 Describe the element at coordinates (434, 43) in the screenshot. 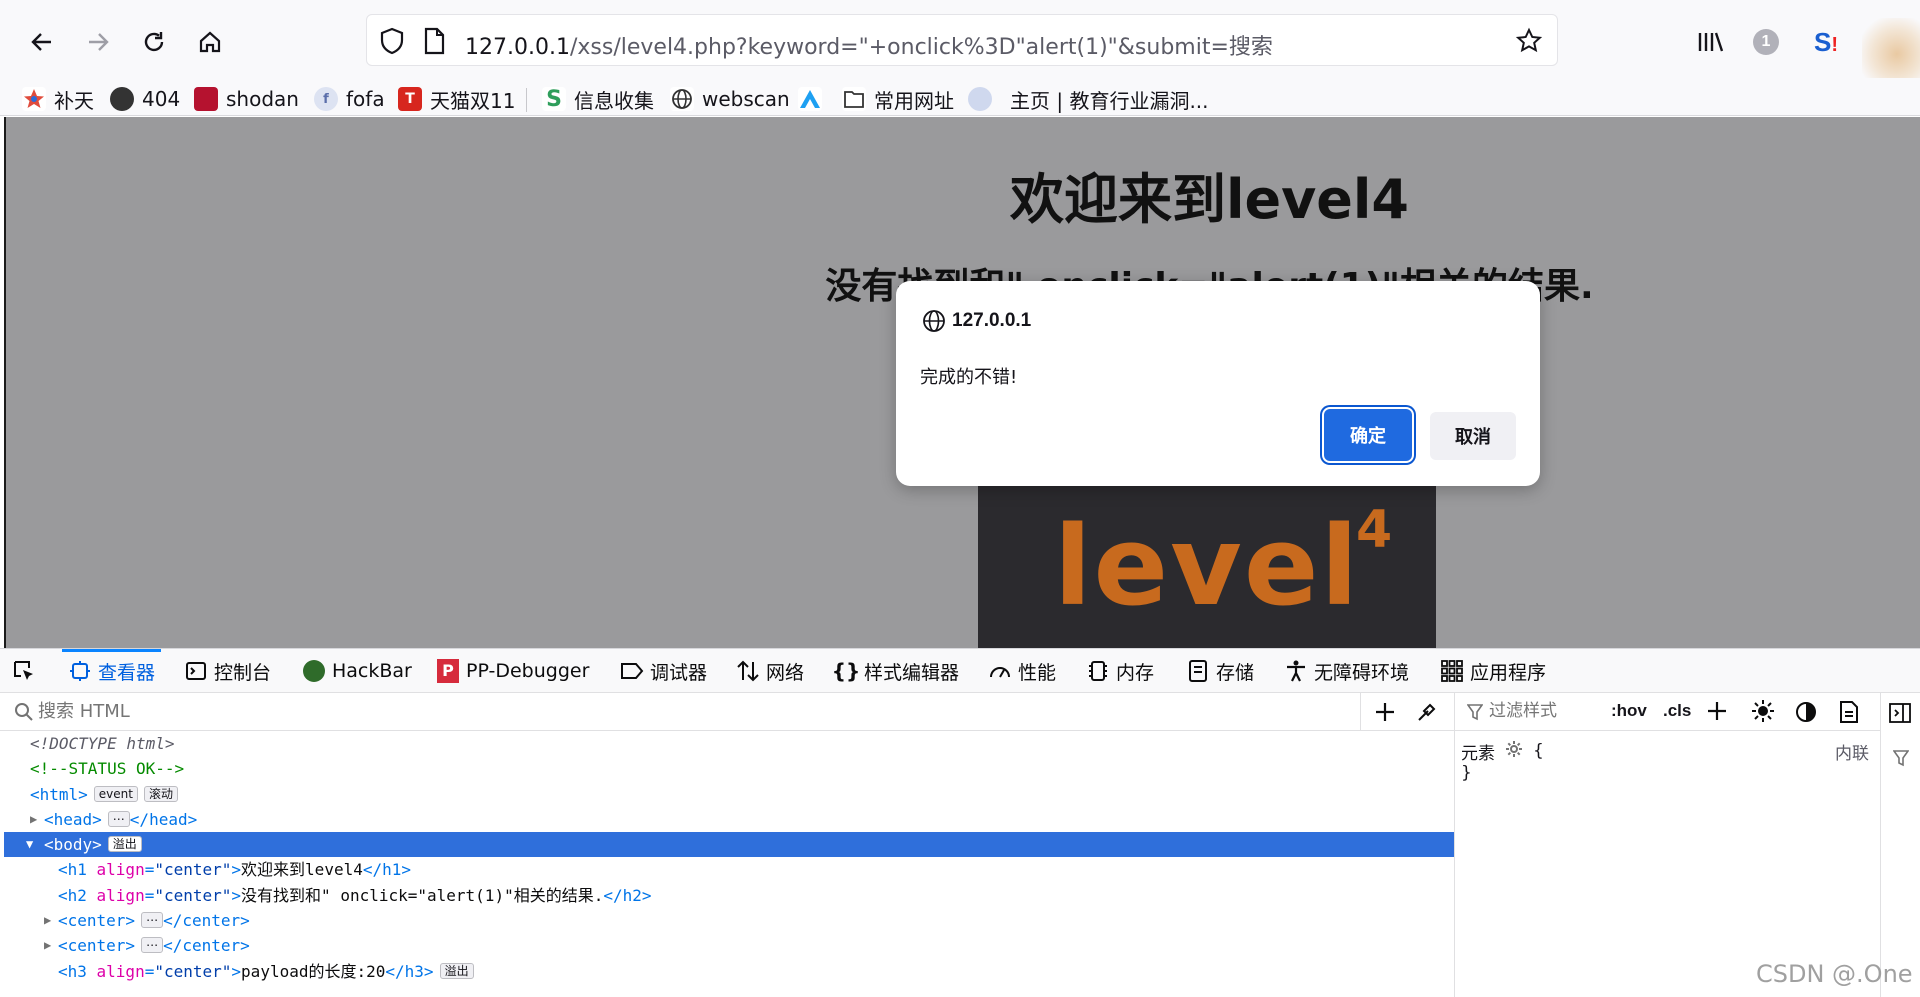

I see `page-info-icon` at that location.